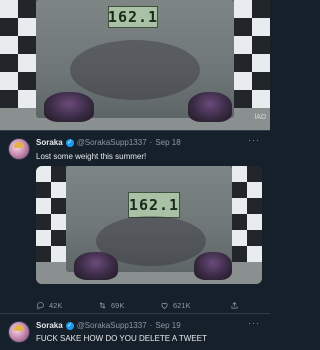  I want to click on timestamp: Sep 18, so click(167, 142).